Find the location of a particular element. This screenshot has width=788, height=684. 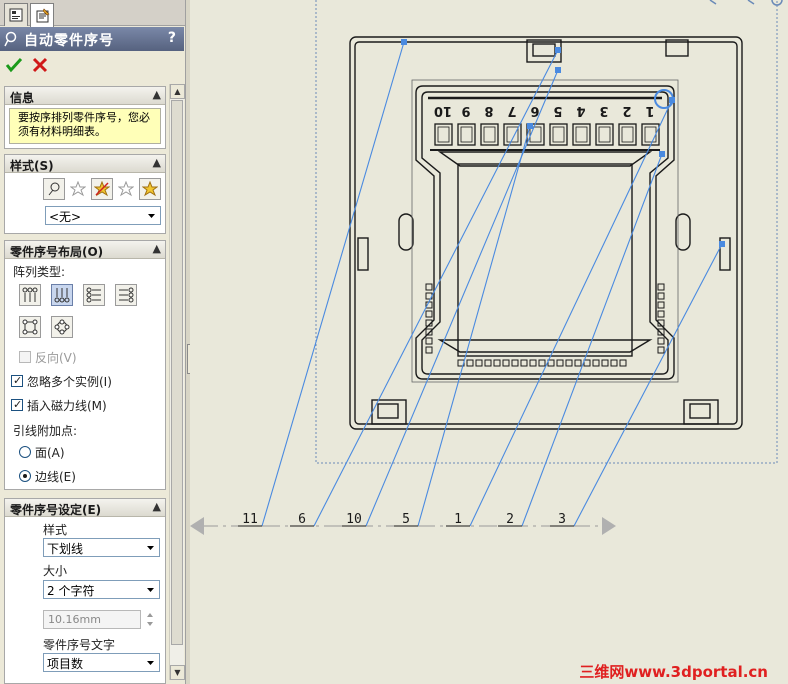

tab-property-manager is located at coordinates (42, 15).